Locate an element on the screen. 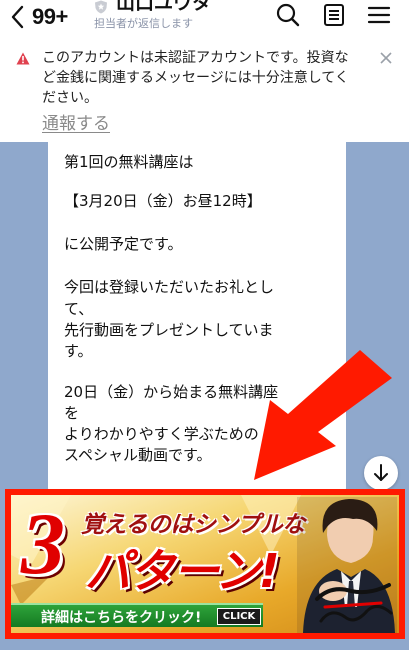  warning-icon is located at coordinates (23, 58).